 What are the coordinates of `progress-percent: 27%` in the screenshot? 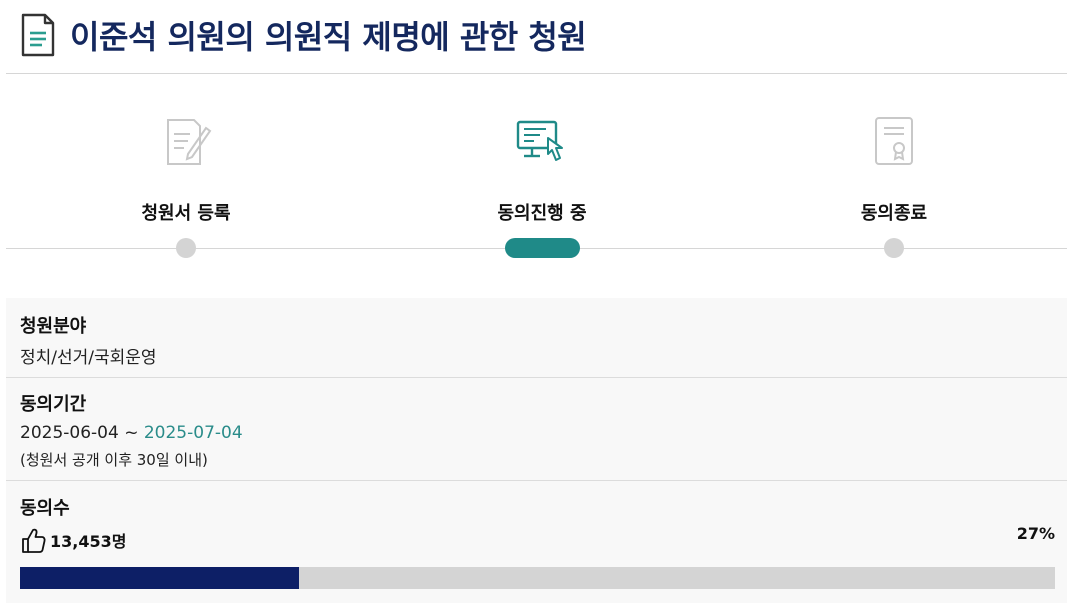 It's located at (1035, 533).